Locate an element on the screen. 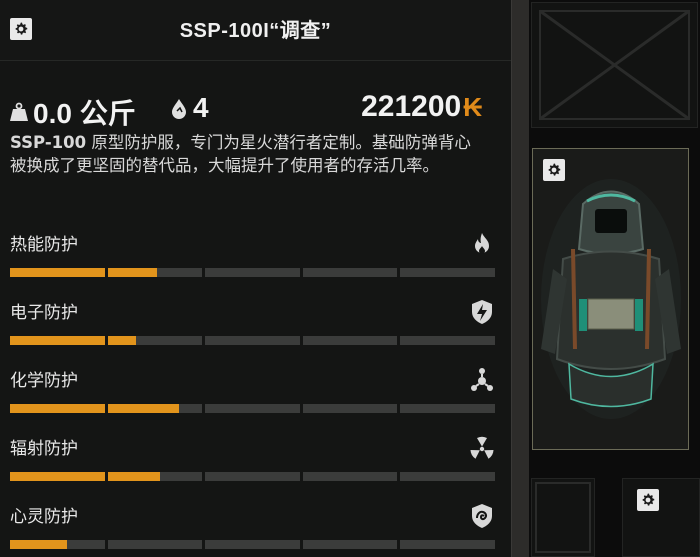  durability-stat: 4 is located at coordinates (188, 108).